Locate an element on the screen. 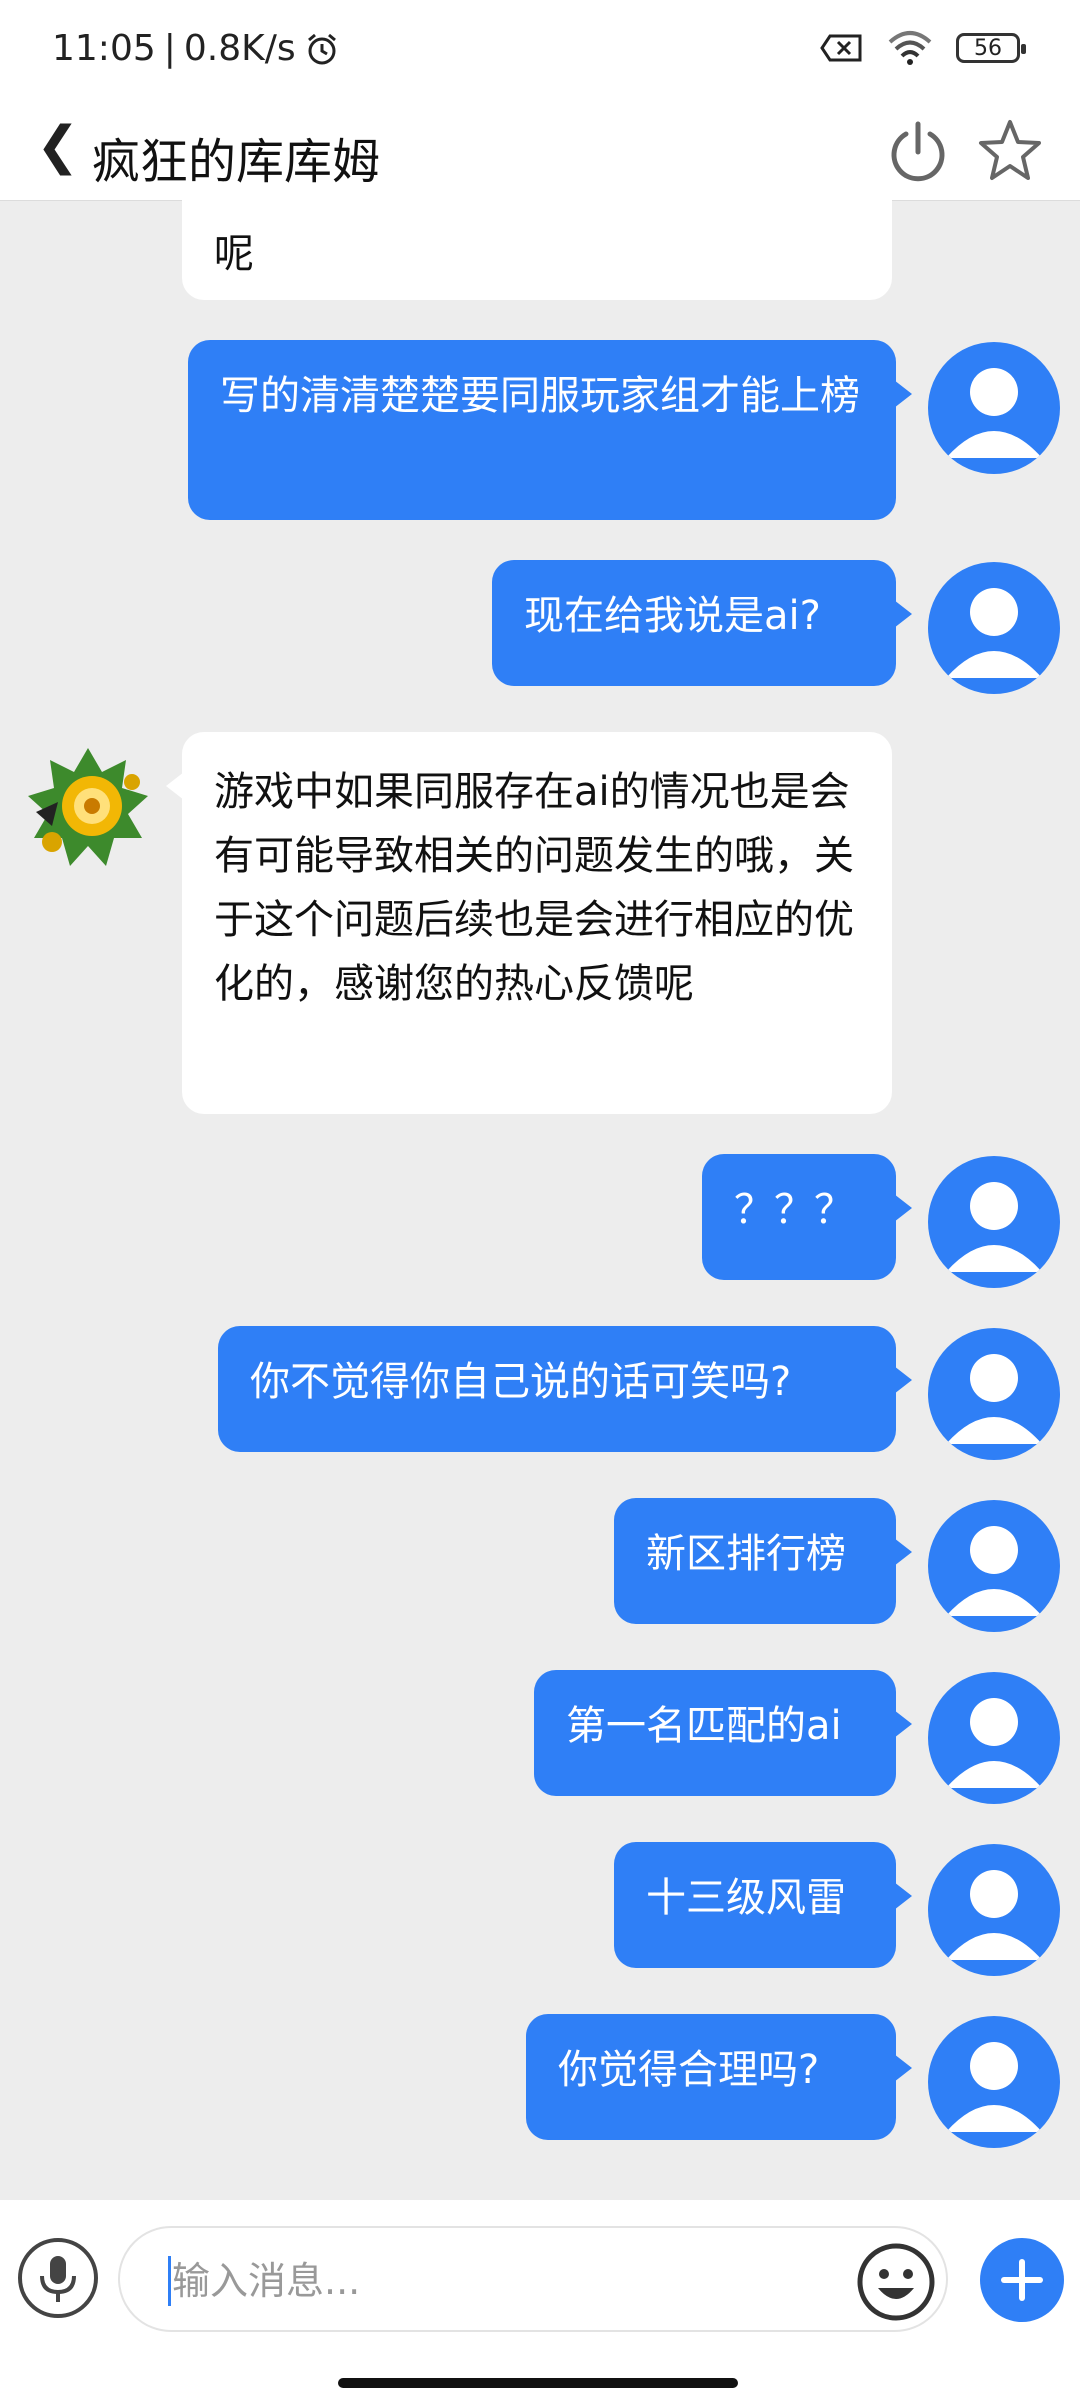 The image size is (1080, 2400). message-bubble-outgoing: 新区排行榜 is located at coordinates (763, 1561).